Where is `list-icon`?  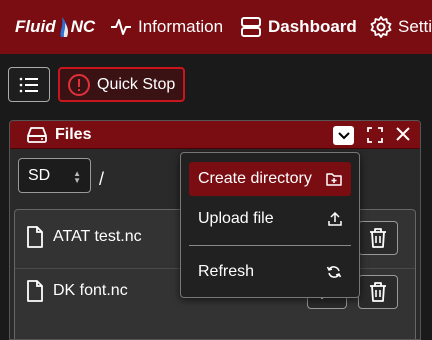 list-icon is located at coordinates (28, 84).